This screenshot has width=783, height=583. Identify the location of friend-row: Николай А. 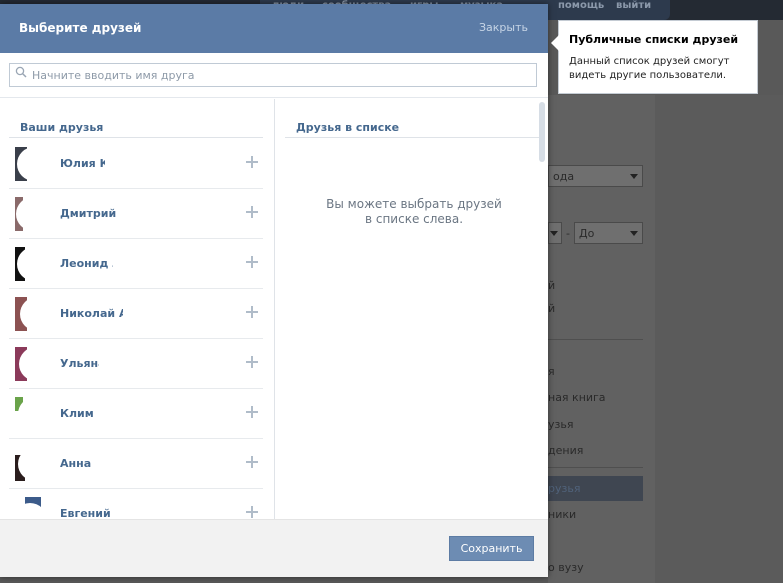
(136, 314).